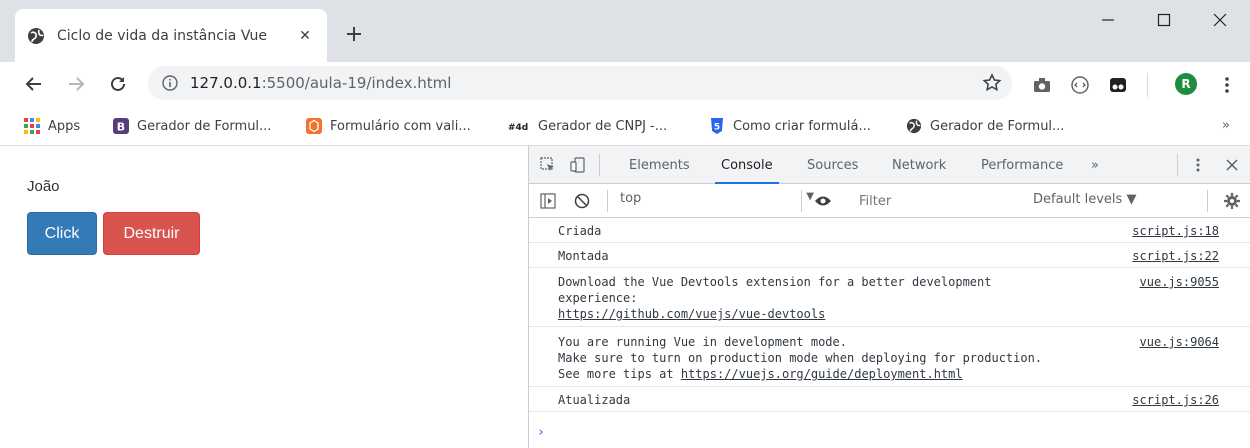 Image resolution: width=1250 pixels, height=448 pixels. I want to click on console-message: Atualizada script.js:26, so click(889, 399).